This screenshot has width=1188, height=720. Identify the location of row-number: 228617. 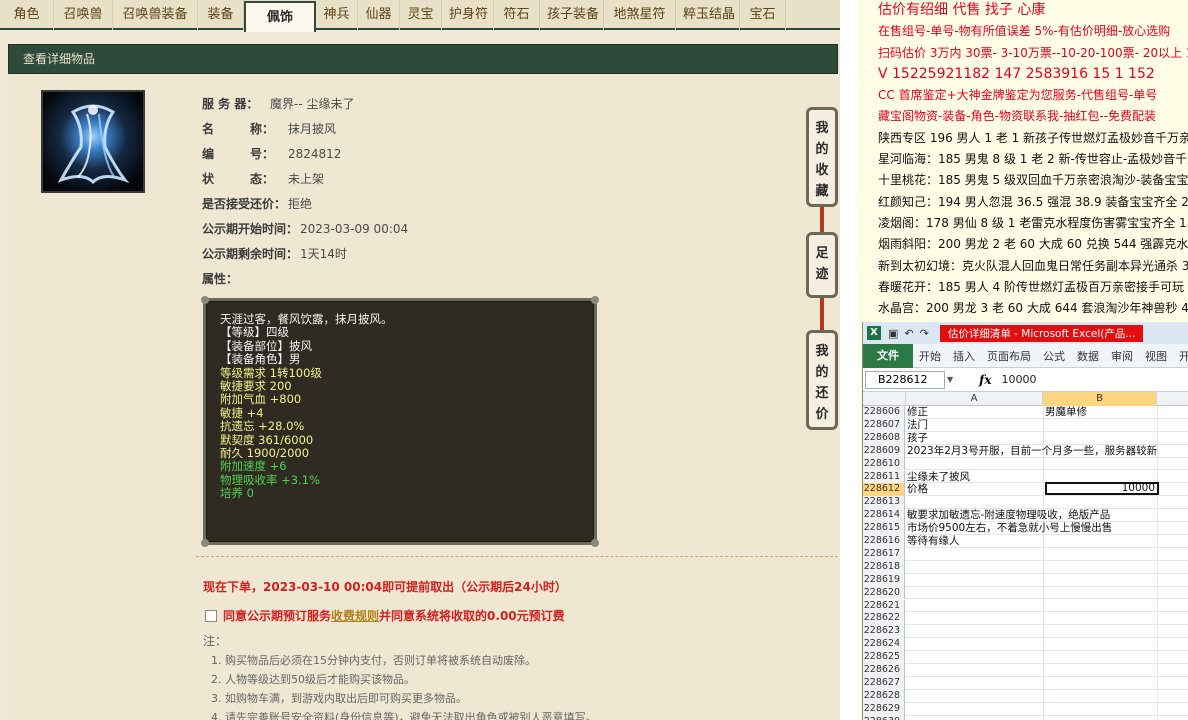
(884, 554).